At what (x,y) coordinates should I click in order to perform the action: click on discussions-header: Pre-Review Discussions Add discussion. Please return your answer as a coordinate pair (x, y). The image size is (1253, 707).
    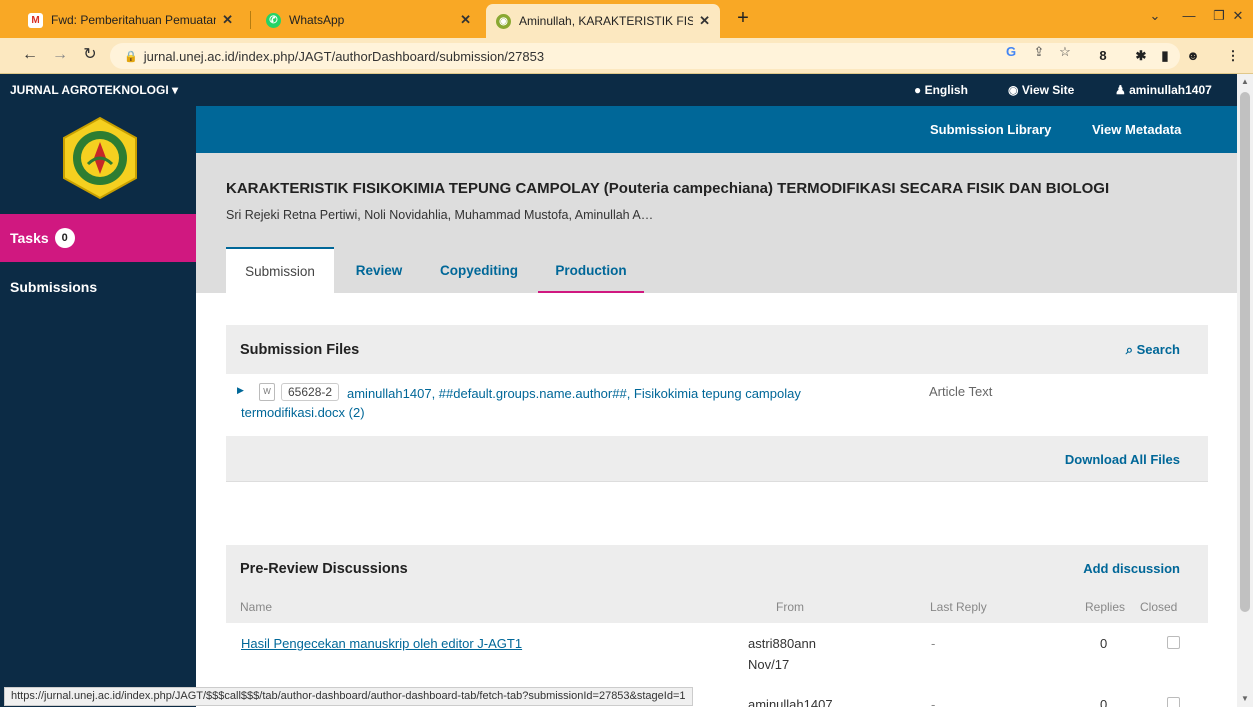
    Looking at the image, I should click on (717, 584).